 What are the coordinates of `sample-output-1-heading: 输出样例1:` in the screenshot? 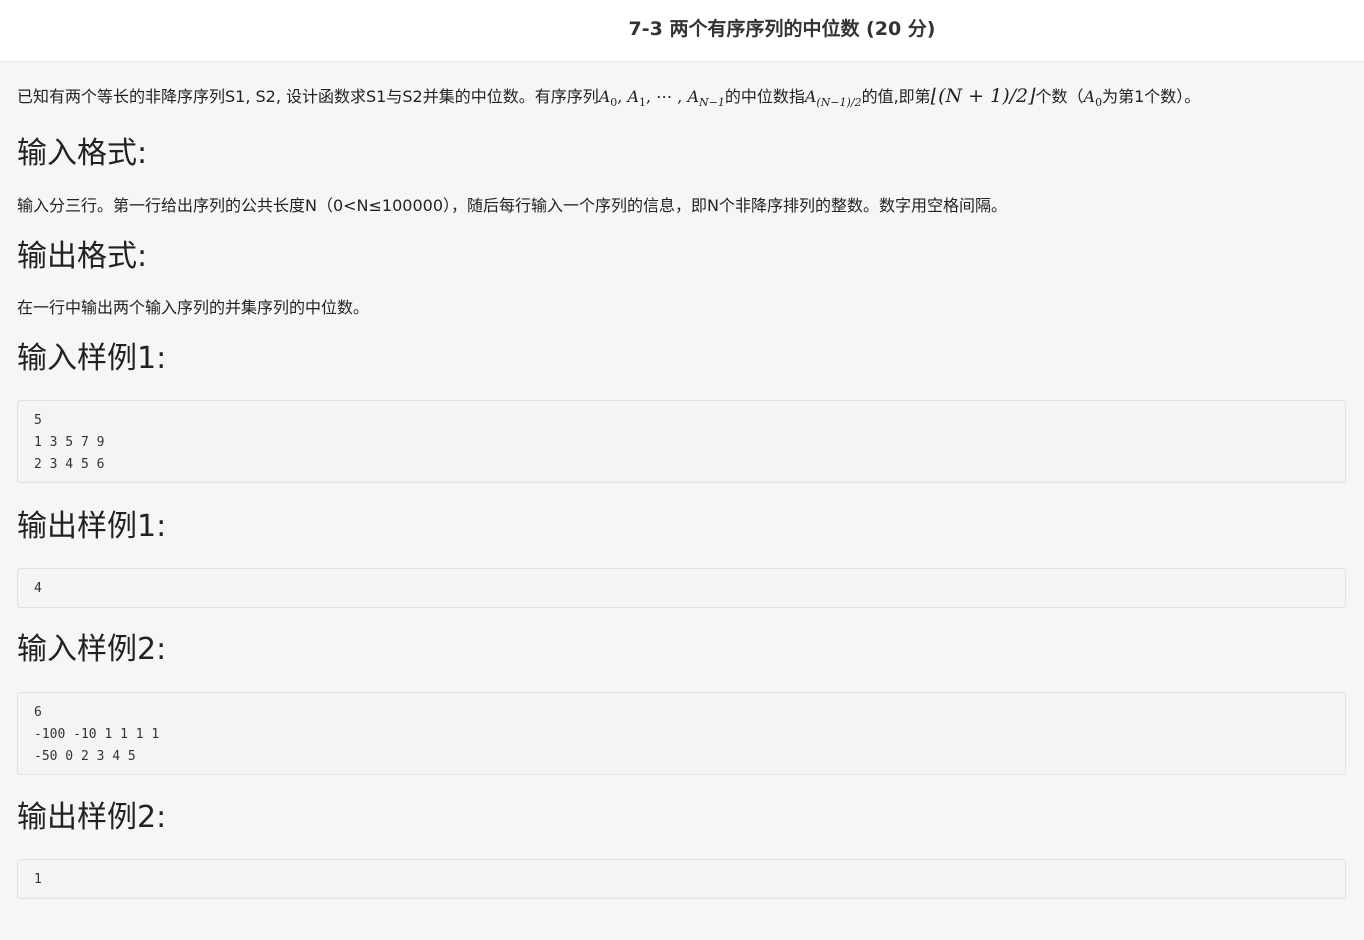 It's located at (92, 526).